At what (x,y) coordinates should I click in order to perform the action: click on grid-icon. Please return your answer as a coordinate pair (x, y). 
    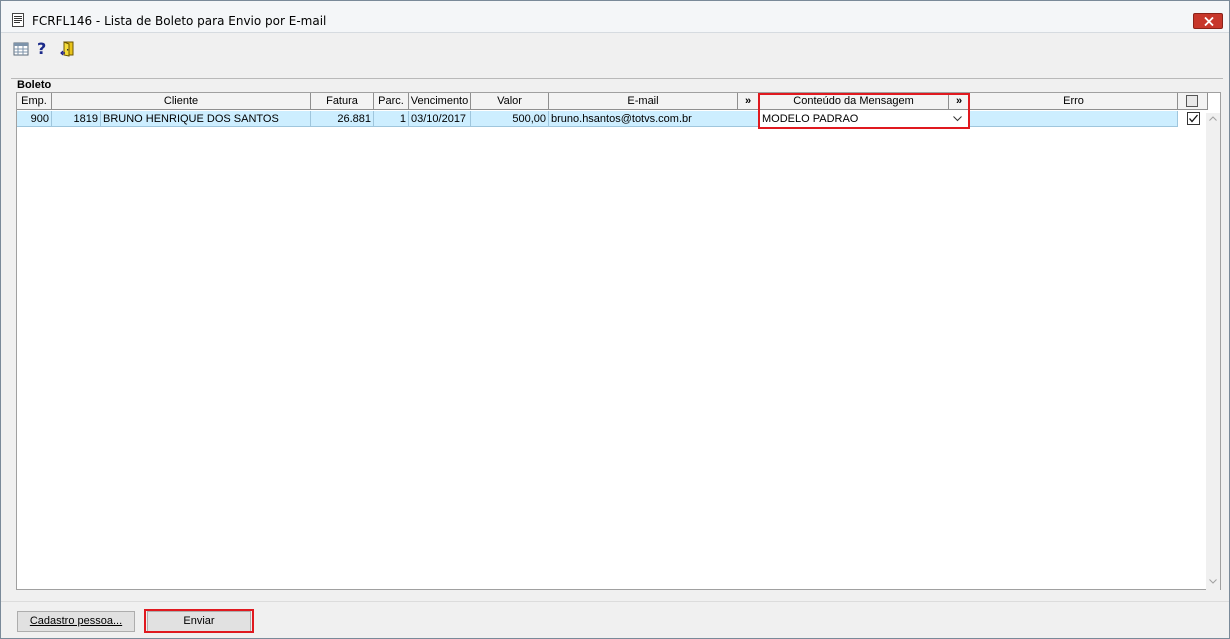
    Looking at the image, I should click on (21, 49).